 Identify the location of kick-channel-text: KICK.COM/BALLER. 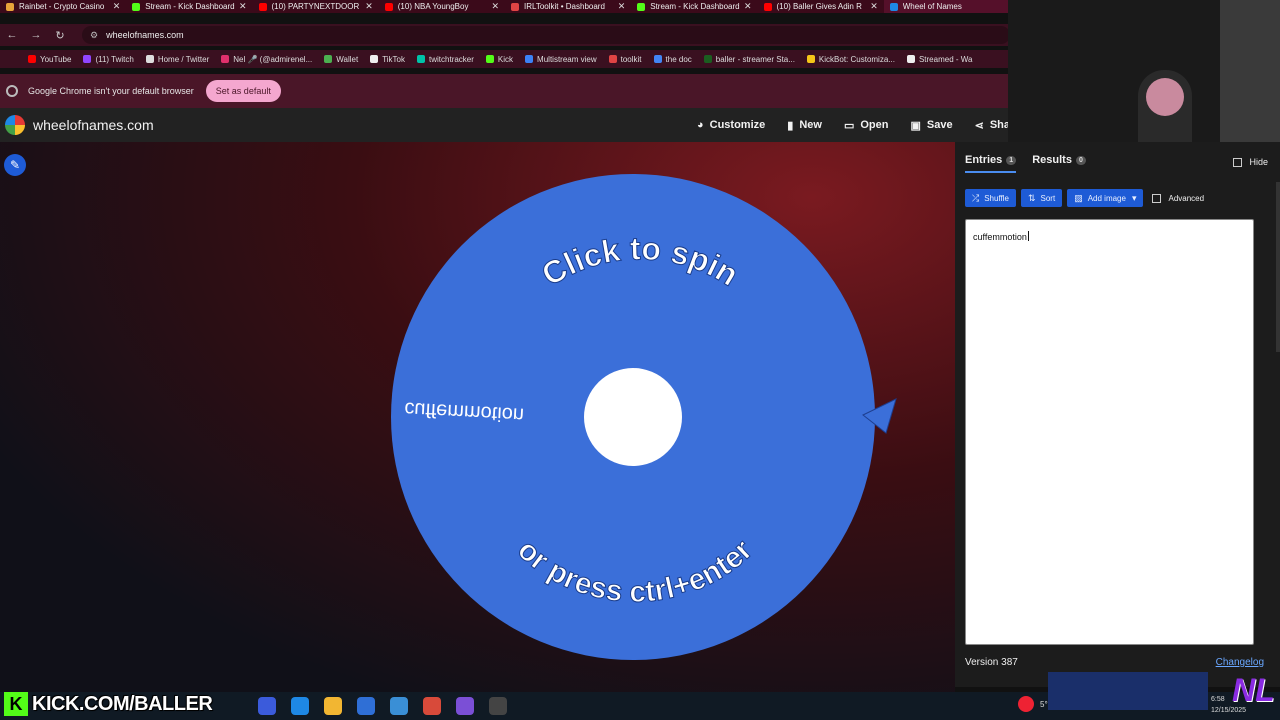
(122, 703).